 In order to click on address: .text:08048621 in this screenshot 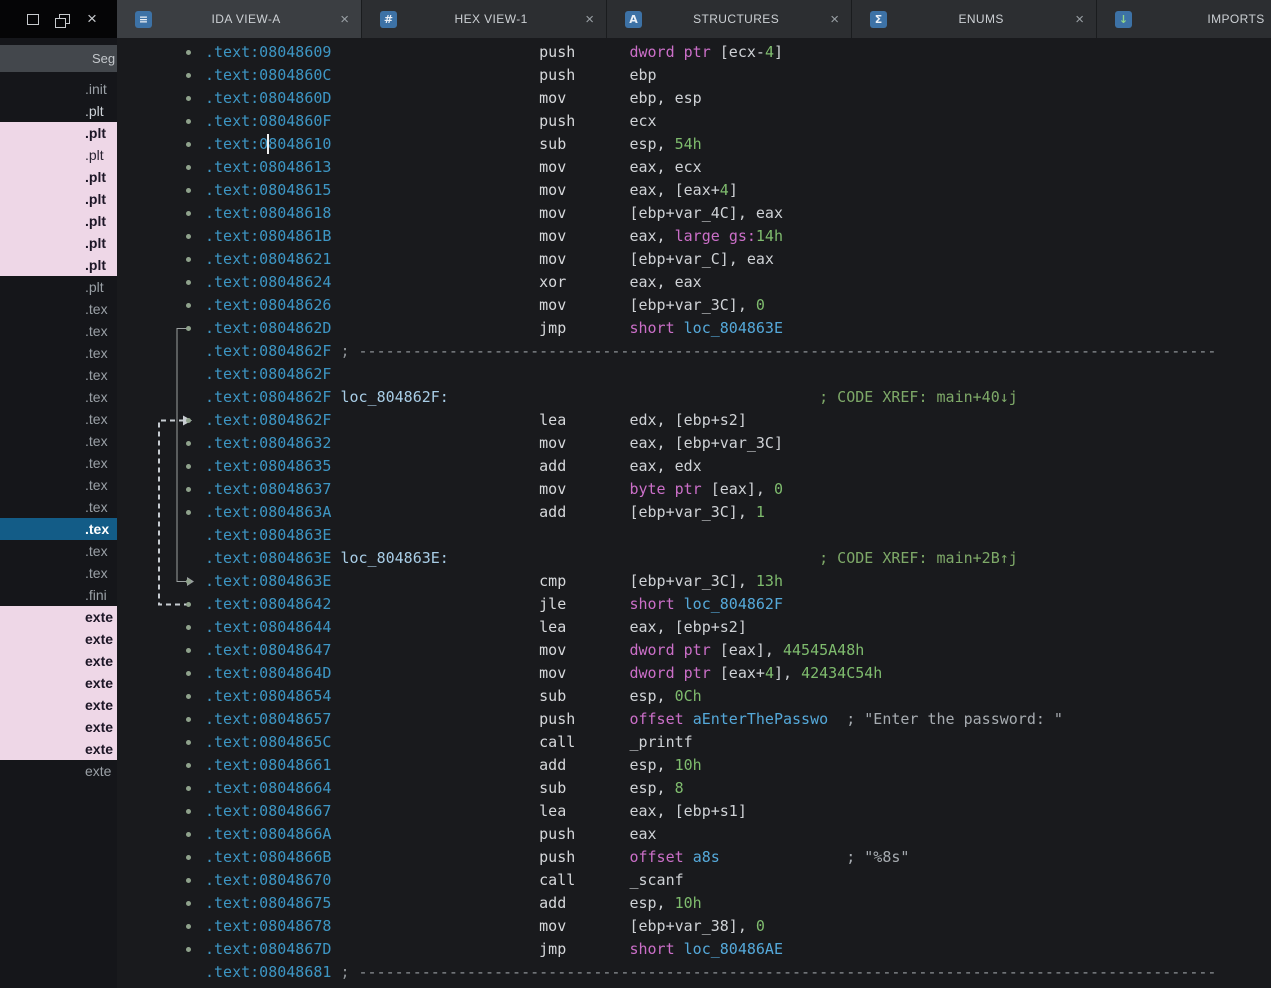, I will do `click(268, 259)`.